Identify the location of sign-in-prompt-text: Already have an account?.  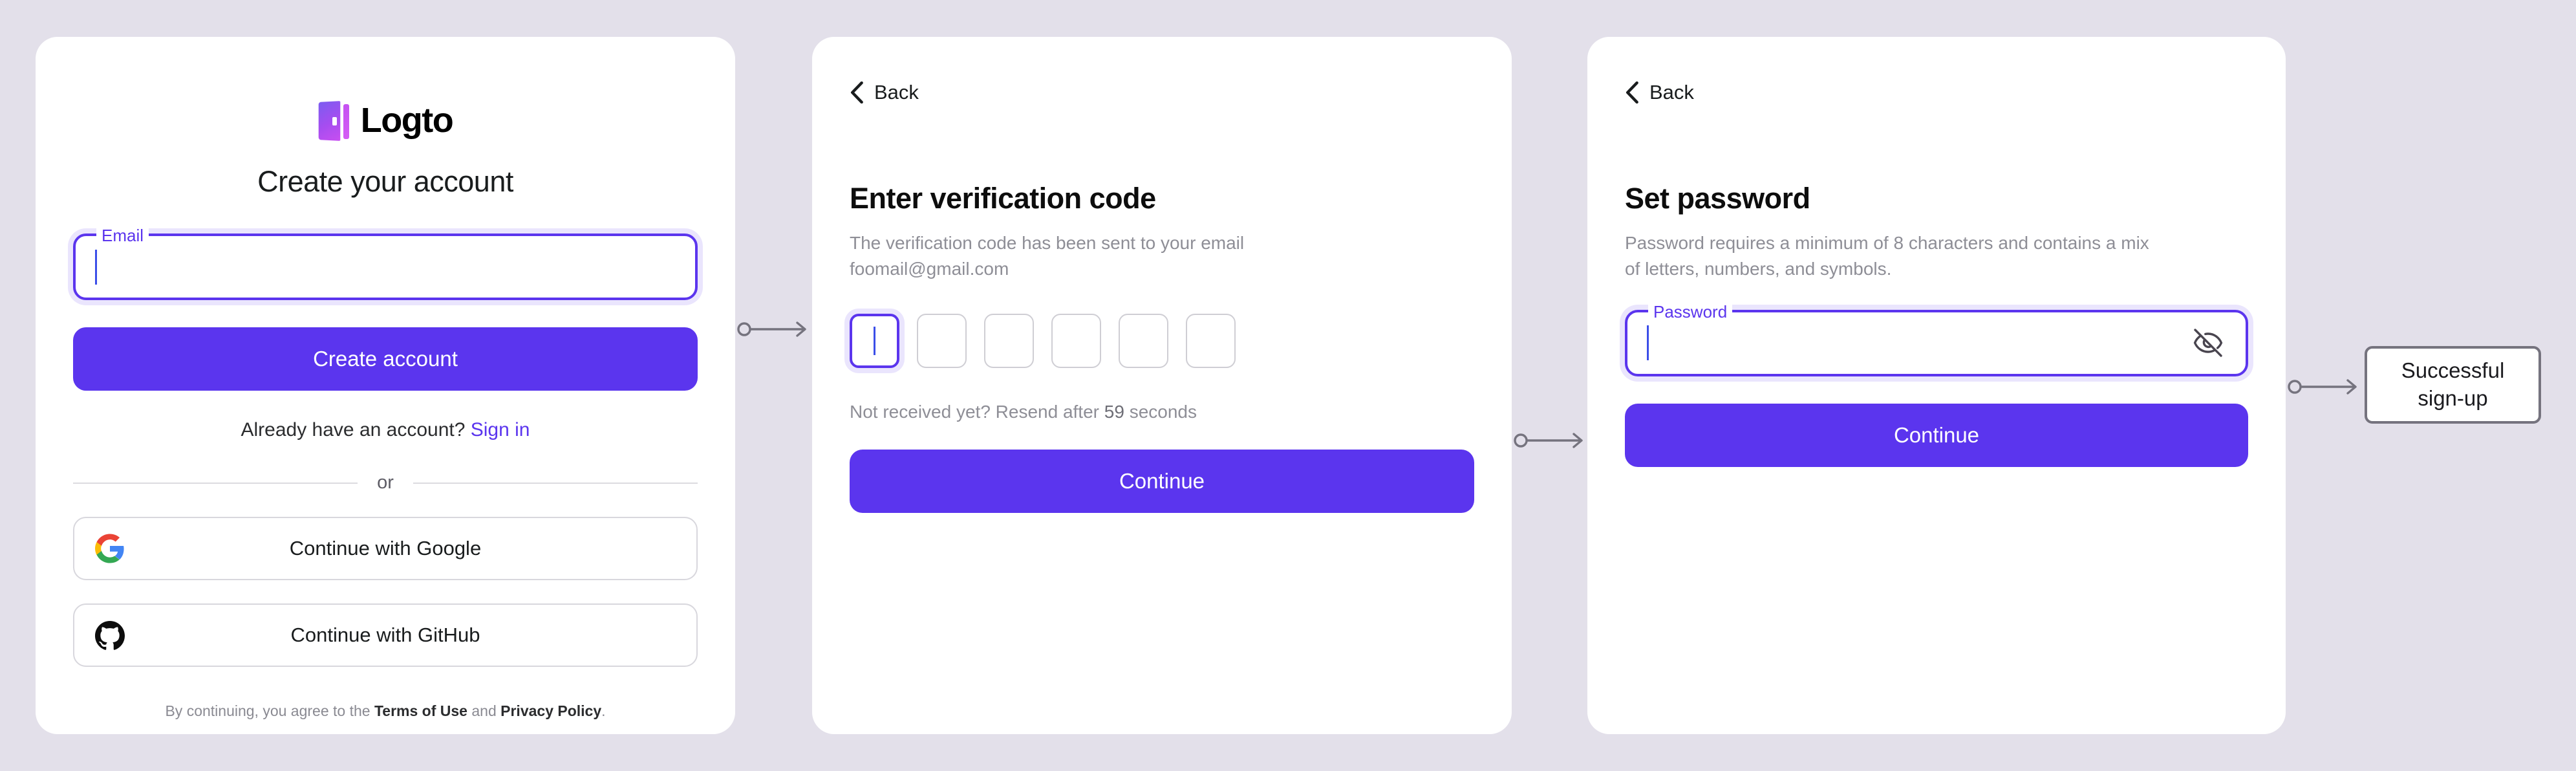
(353, 429).